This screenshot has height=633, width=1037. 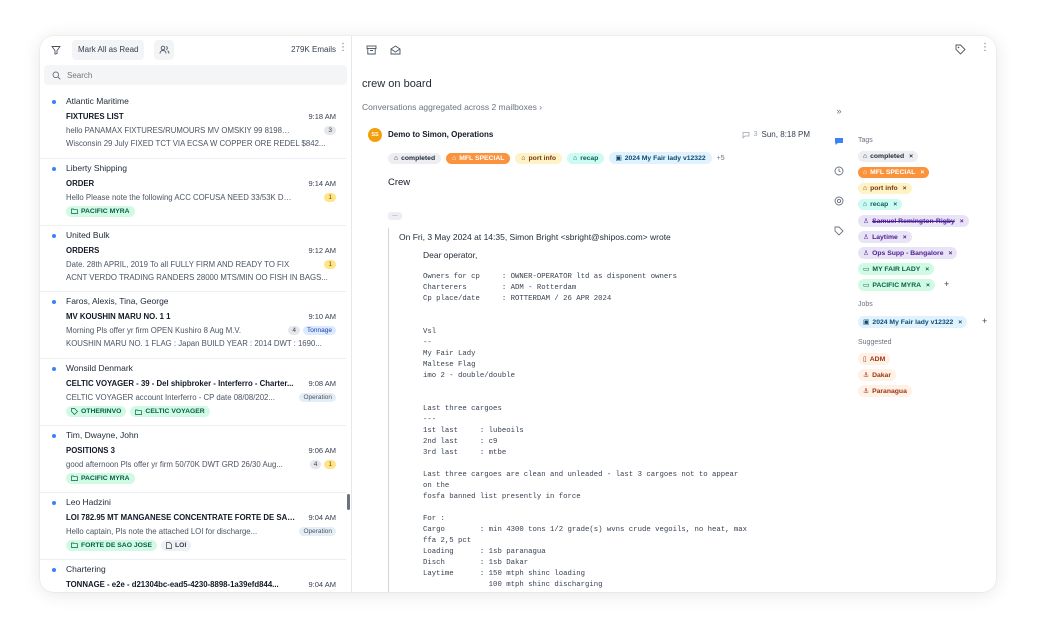 What do you see at coordinates (88, 501) in the screenshot?
I see `email-sender: Leo Hadzini` at bounding box center [88, 501].